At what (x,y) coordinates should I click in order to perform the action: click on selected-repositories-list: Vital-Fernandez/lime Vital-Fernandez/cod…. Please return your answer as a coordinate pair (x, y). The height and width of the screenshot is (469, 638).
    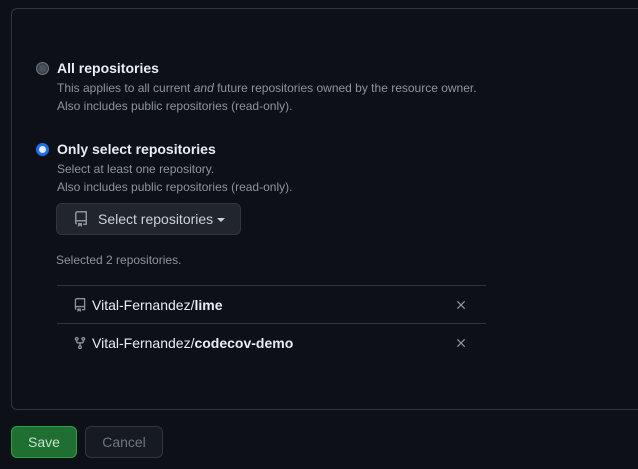
    Looking at the image, I should click on (271, 323).